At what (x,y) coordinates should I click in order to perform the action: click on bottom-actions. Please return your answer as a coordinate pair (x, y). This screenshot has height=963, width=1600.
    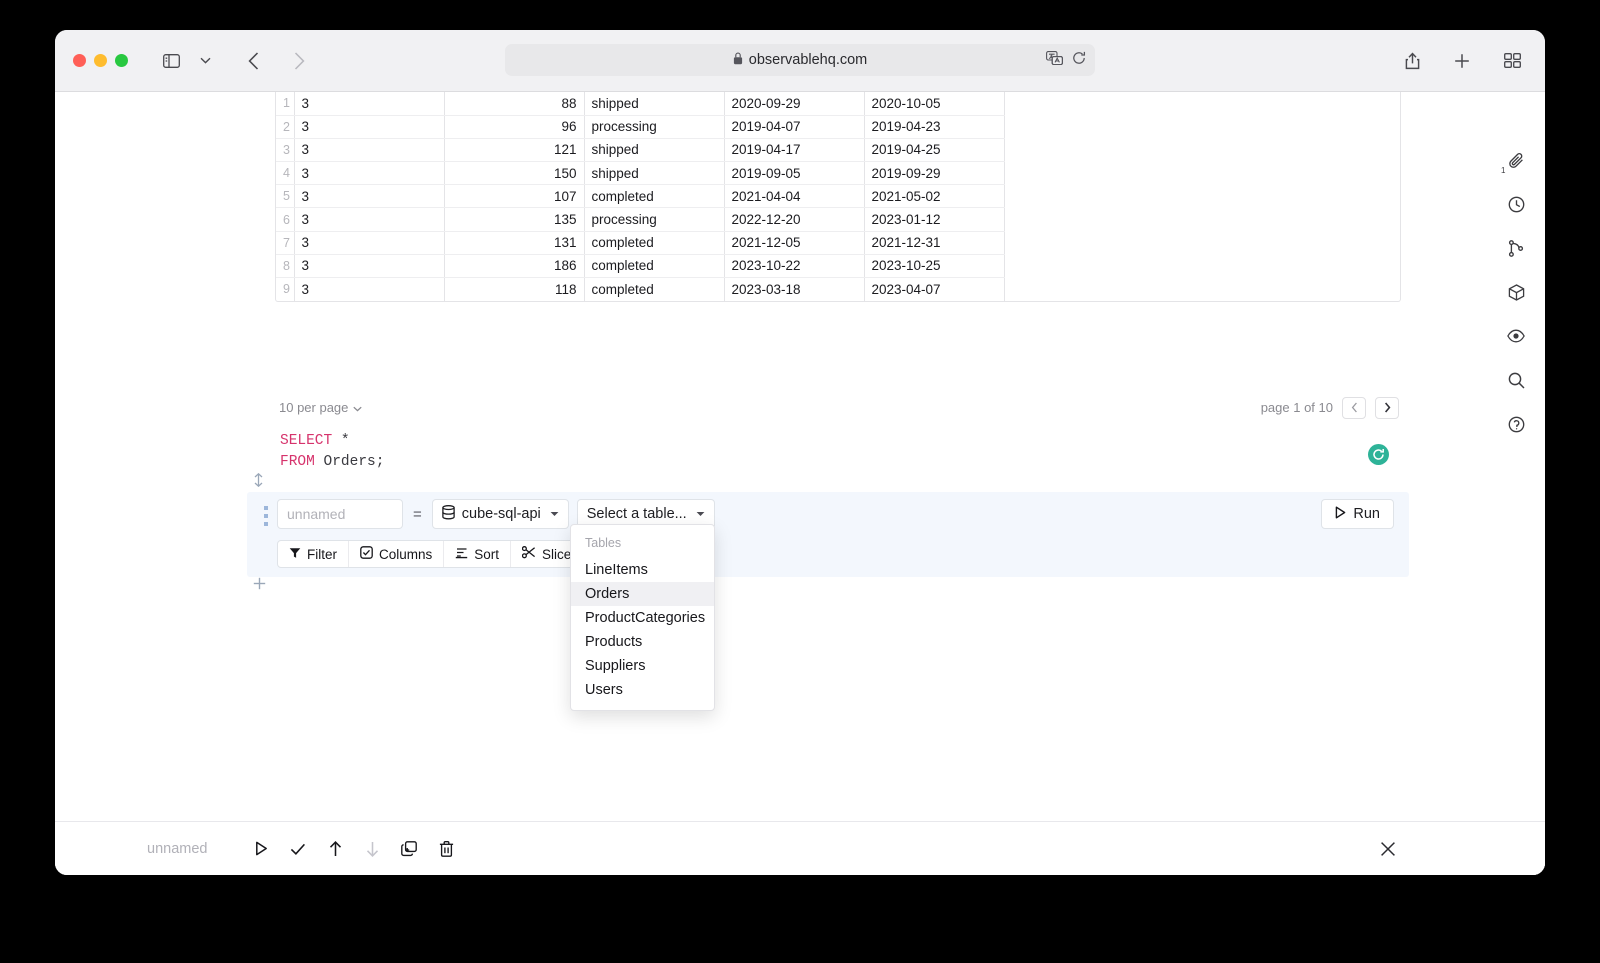
    Looking at the image, I should click on (353, 849).